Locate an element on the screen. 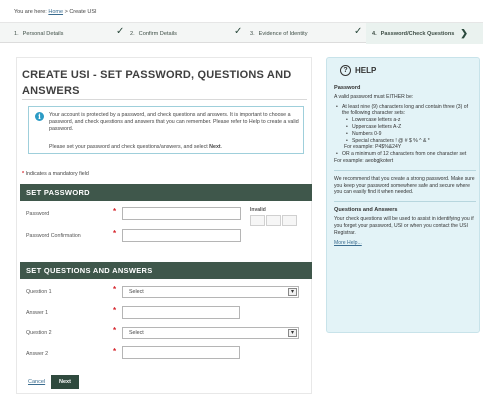 The image size is (483, 394). password-label: Password is located at coordinates (38, 214).